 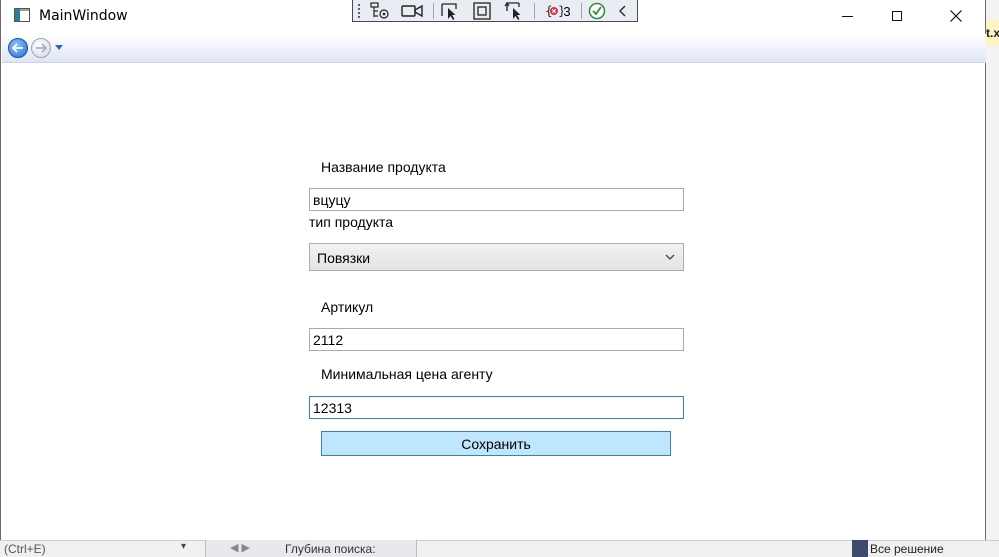 What do you see at coordinates (347, 307) in the screenshot?
I see `article-label: Артикул` at bounding box center [347, 307].